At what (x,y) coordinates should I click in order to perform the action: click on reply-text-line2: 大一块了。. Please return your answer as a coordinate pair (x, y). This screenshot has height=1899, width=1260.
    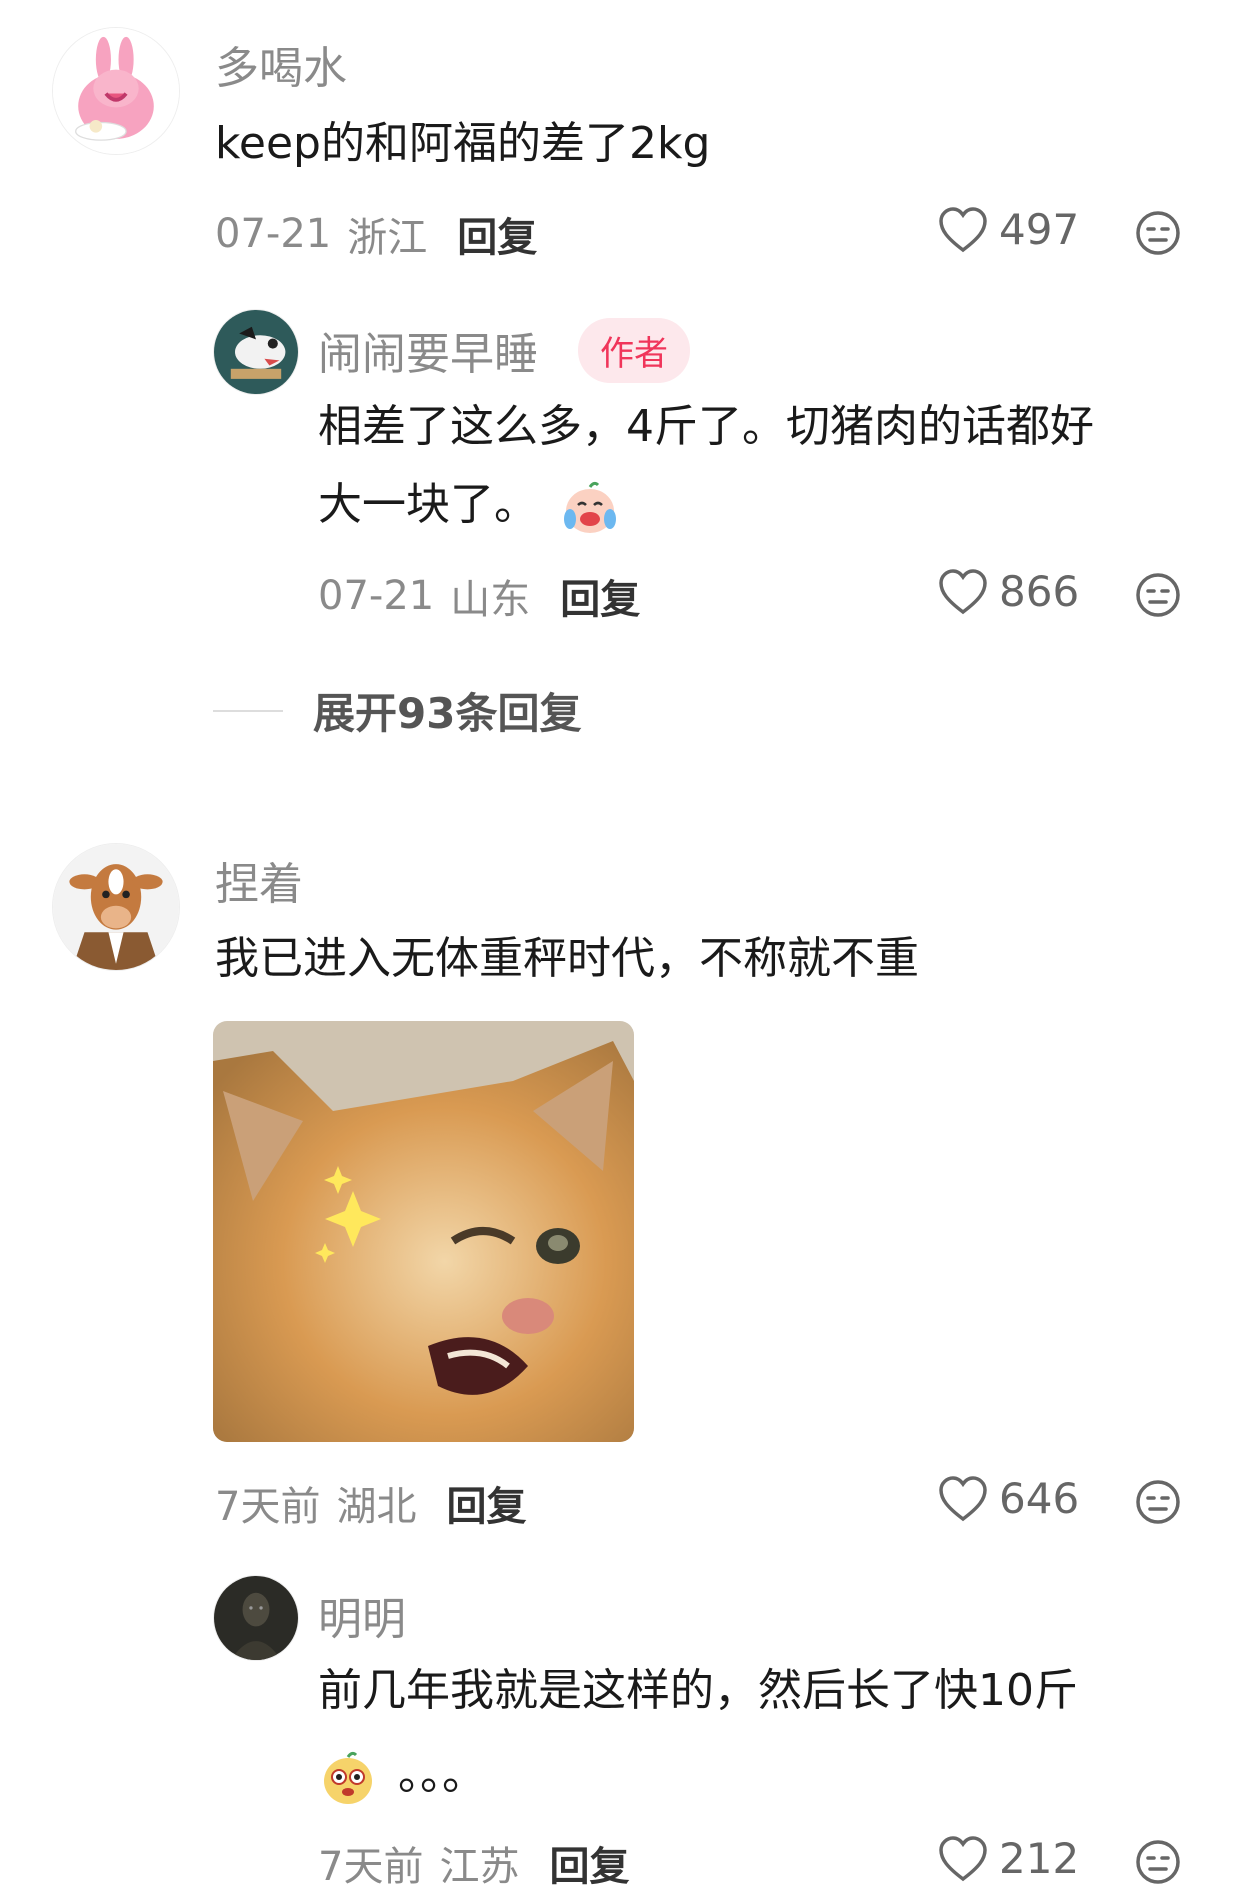
    Looking at the image, I should click on (428, 504).